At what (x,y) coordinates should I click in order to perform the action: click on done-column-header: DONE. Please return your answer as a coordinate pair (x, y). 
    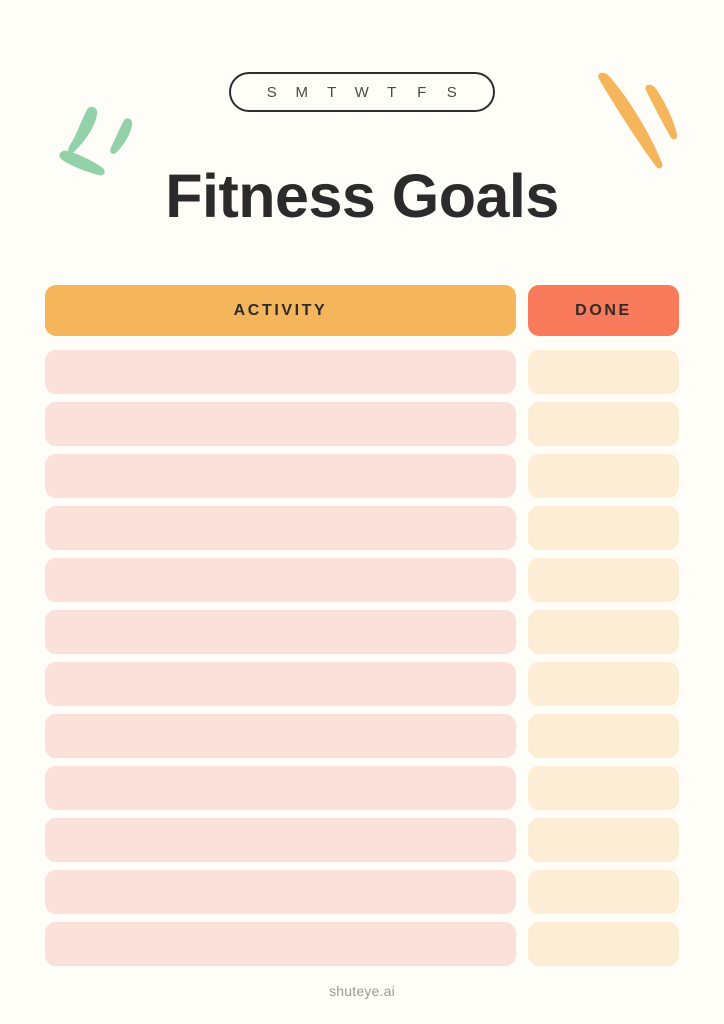
    Looking at the image, I should click on (603, 310).